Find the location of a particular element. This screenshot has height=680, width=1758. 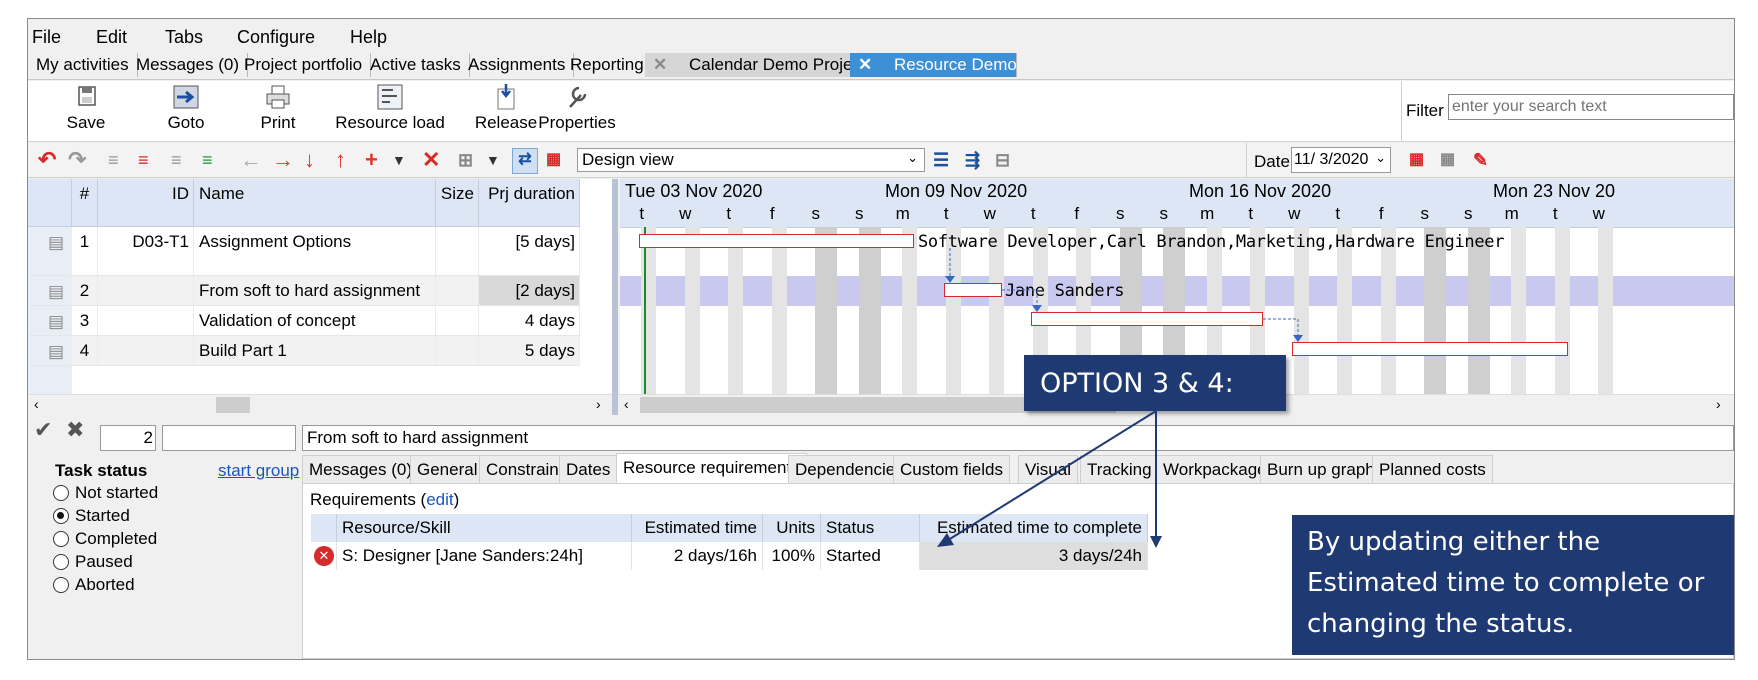

callout-arrows is located at coordinates (1049, 479).